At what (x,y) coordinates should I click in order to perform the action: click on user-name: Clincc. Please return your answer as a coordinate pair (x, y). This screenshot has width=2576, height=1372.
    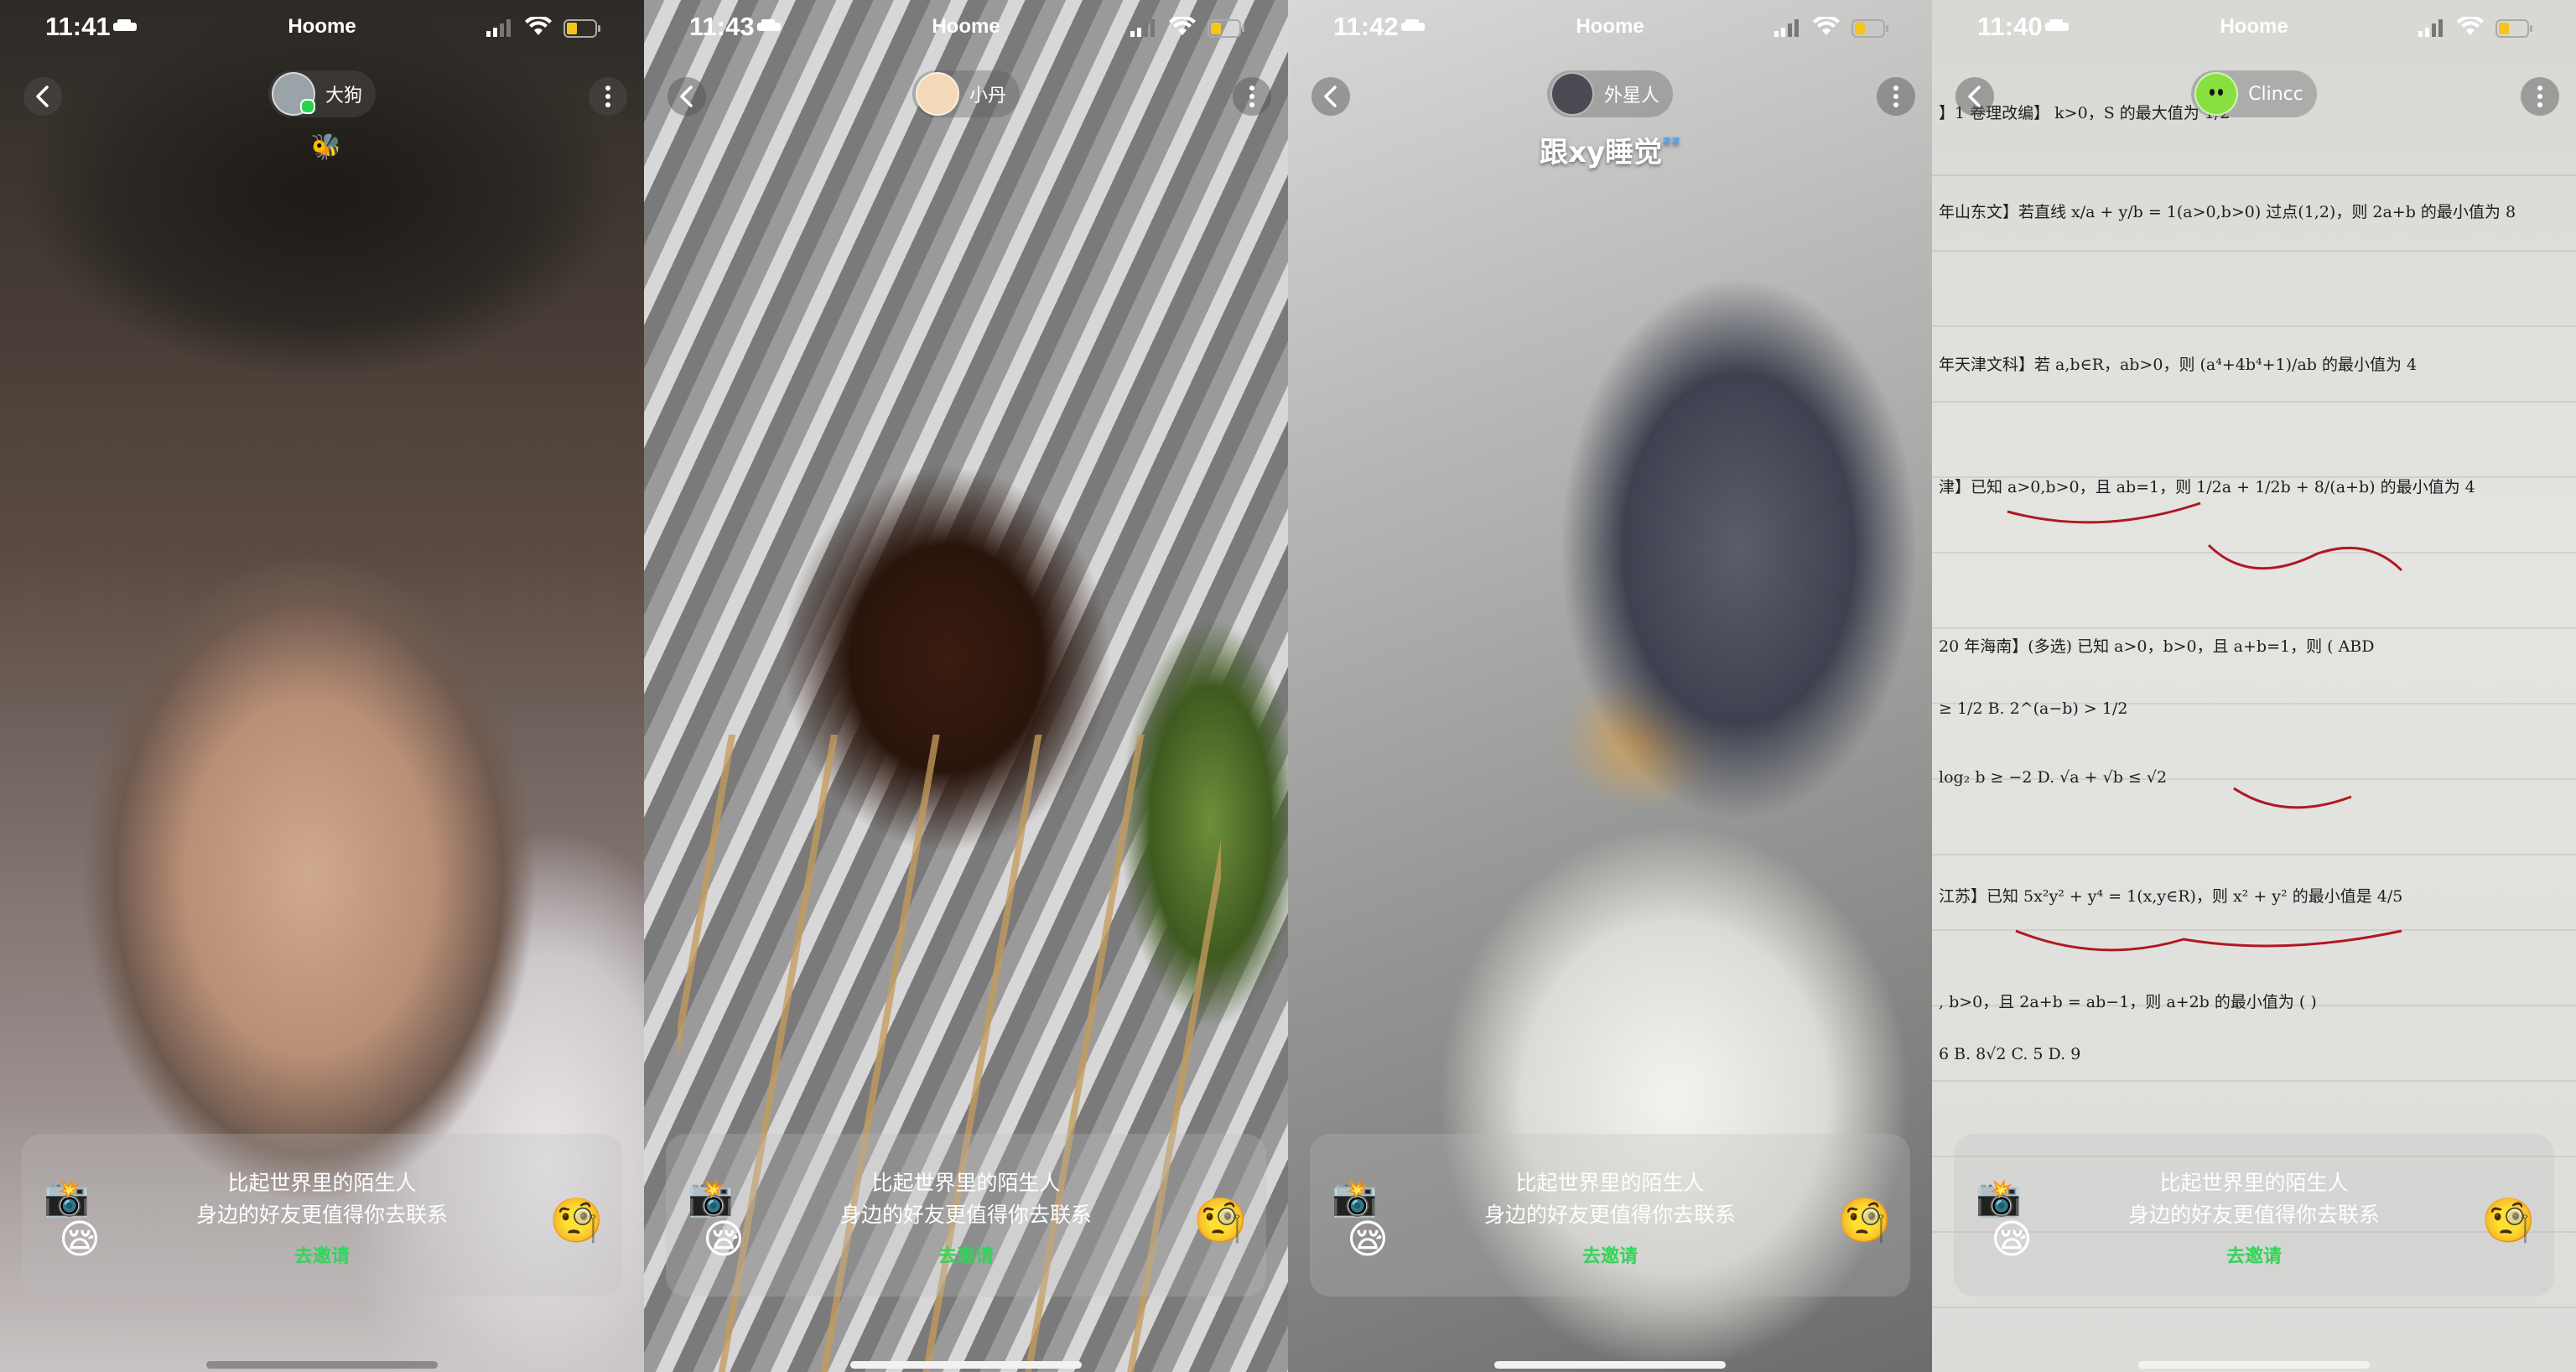
    Looking at the image, I should click on (2275, 94).